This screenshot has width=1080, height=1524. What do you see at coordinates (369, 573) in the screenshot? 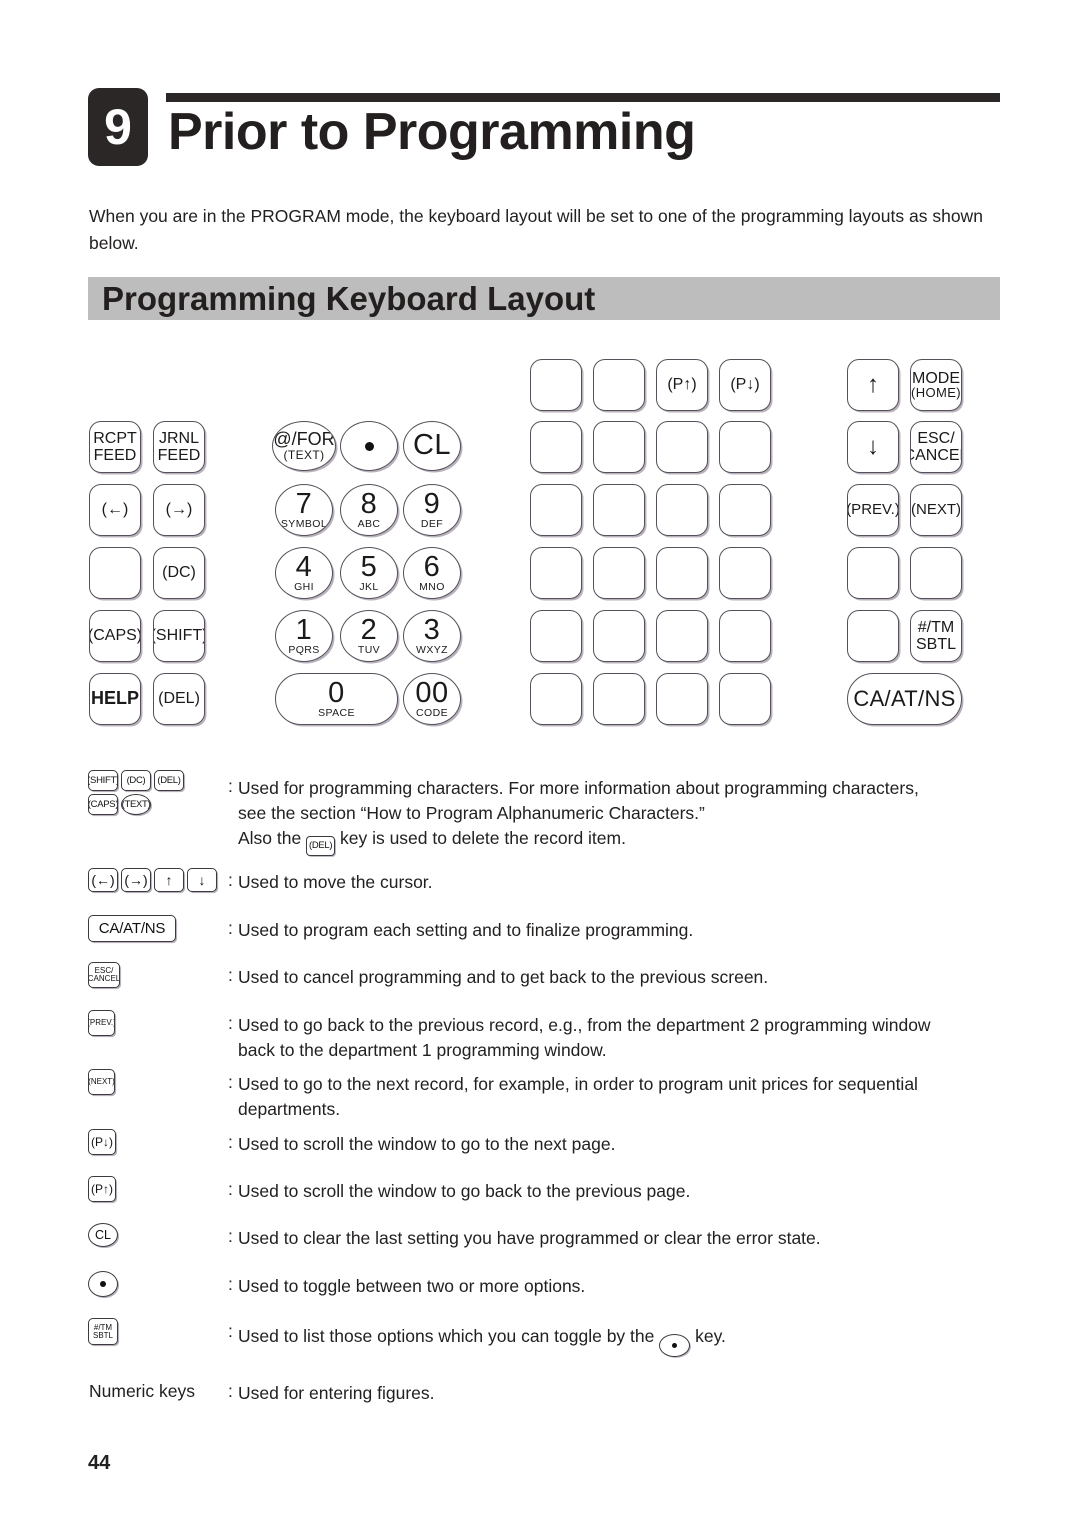
I see `key-5-jkl: 5 JKL` at bounding box center [369, 573].